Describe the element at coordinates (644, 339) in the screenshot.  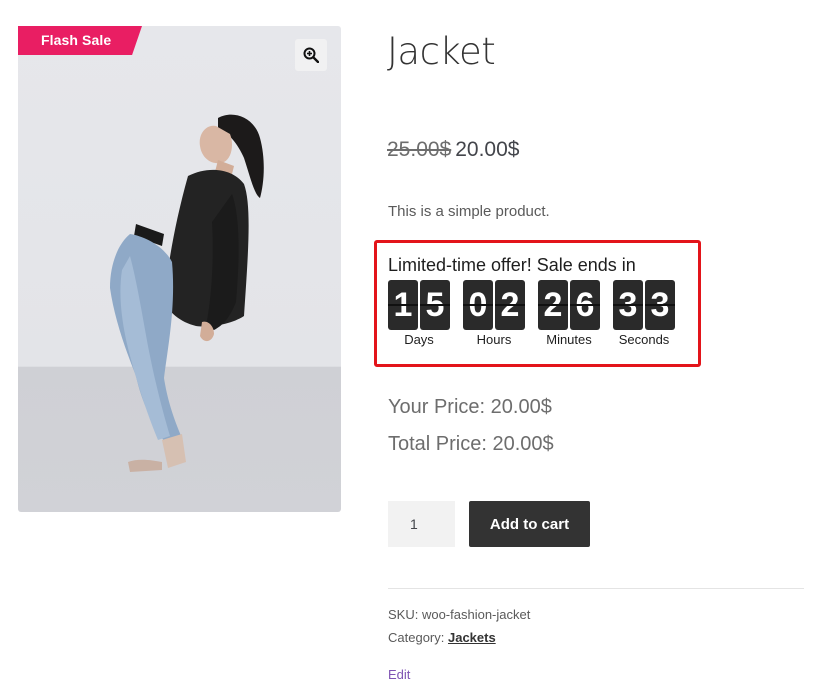
I see `unit-label: Seconds` at that location.